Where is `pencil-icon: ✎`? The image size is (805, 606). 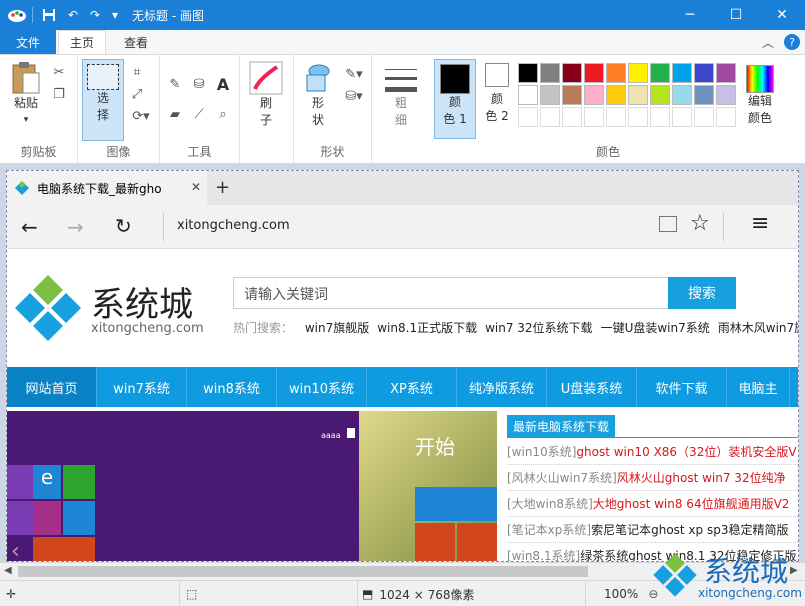
pencil-icon: ✎ is located at coordinates (175, 84).